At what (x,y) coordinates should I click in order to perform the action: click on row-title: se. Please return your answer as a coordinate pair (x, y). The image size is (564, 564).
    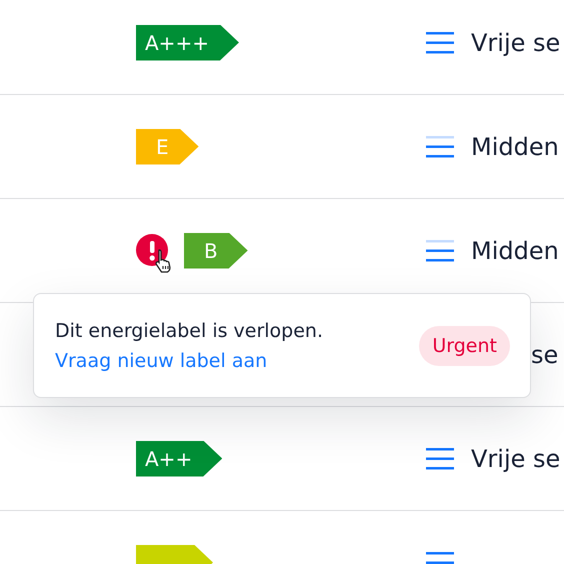
    Looking at the image, I should click on (544, 354).